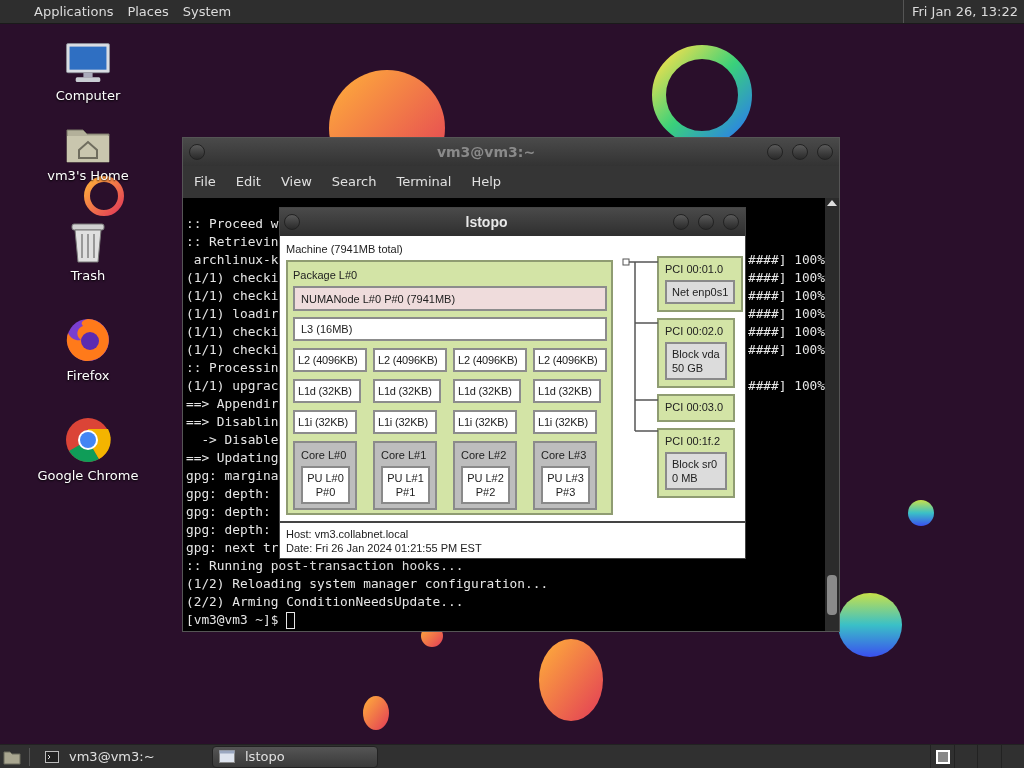 The image size is (1024, 768). What do you see at coordinates (696, 471) in the screenshot?
I see `device-box: Block sr0 0 MB` at bounding box center [696, 471].